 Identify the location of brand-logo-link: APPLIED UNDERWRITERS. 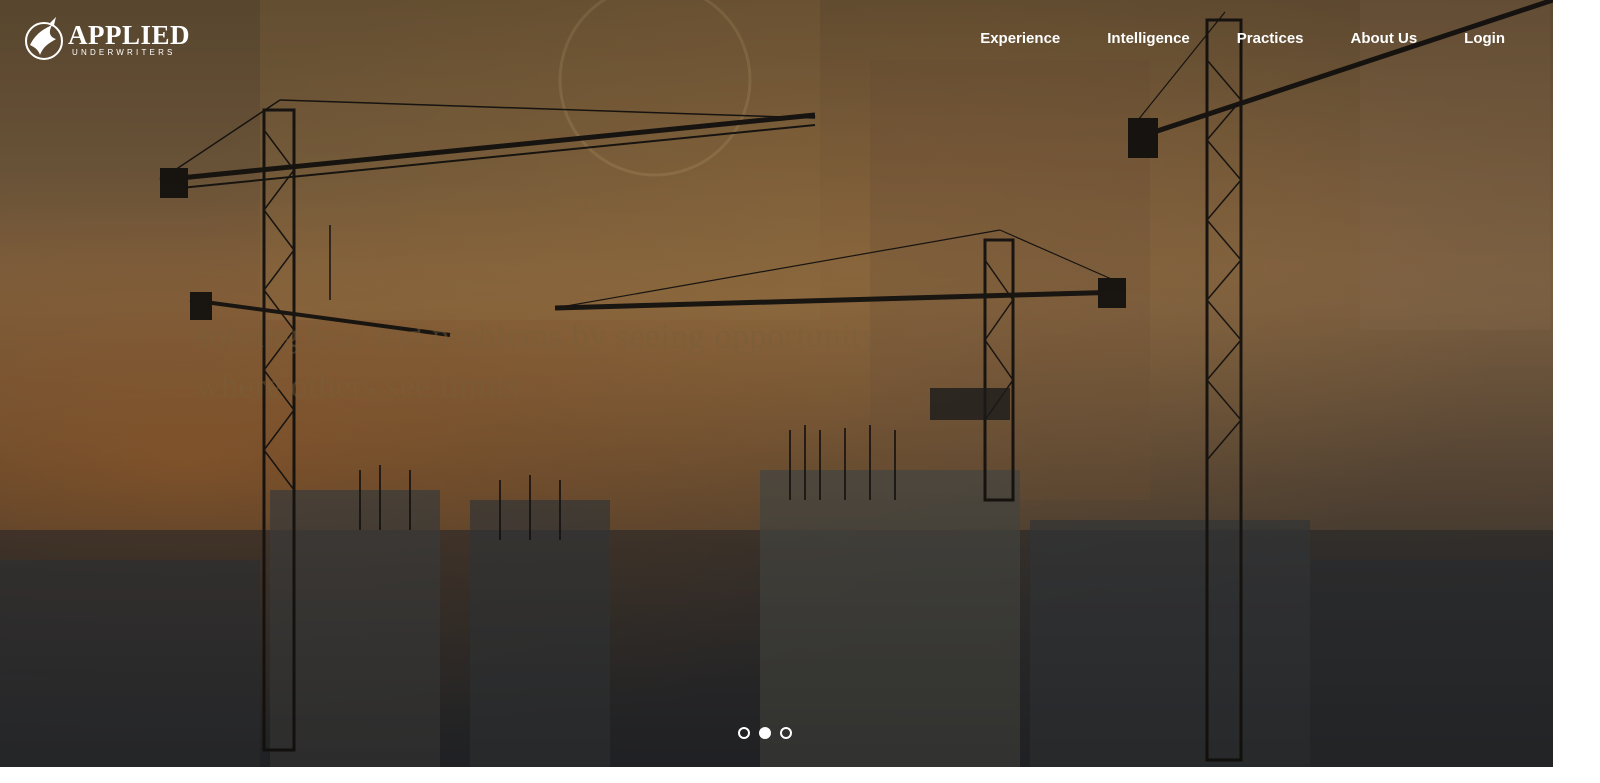
(106, 39).